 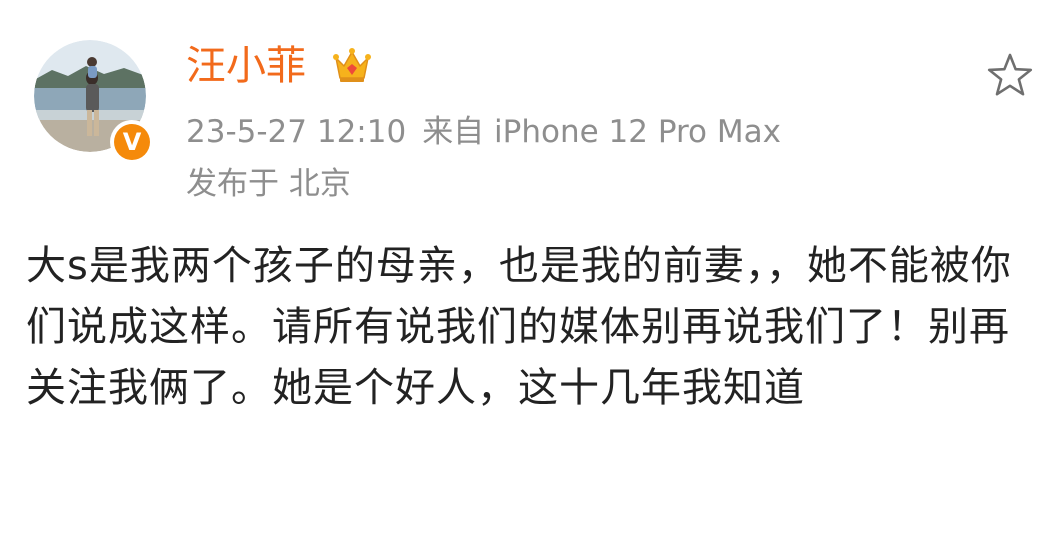 What do you see at coordinates (352, 65) in the screenshot?
I see `crown-icon` at bounding box center [352, 65].